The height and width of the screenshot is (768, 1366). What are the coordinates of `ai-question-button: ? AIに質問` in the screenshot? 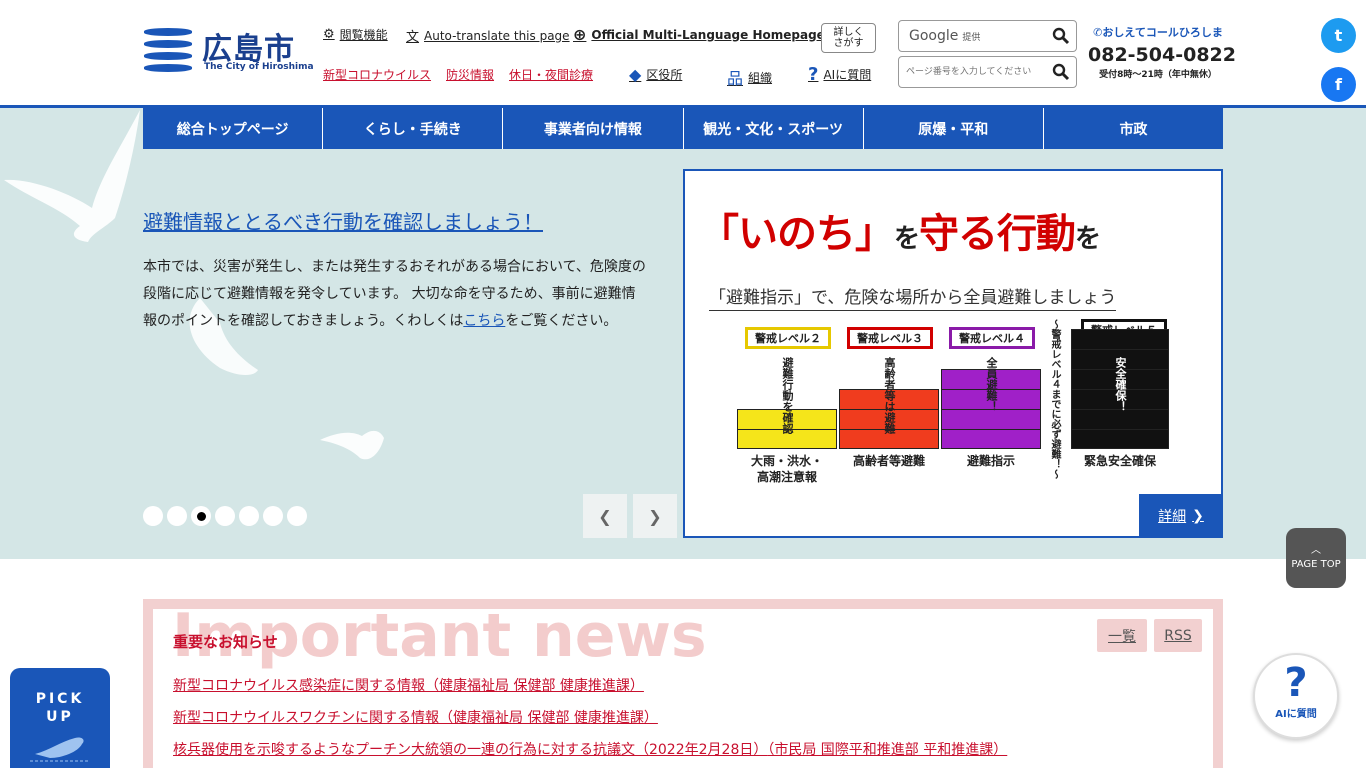 It's located at (1296, 696).